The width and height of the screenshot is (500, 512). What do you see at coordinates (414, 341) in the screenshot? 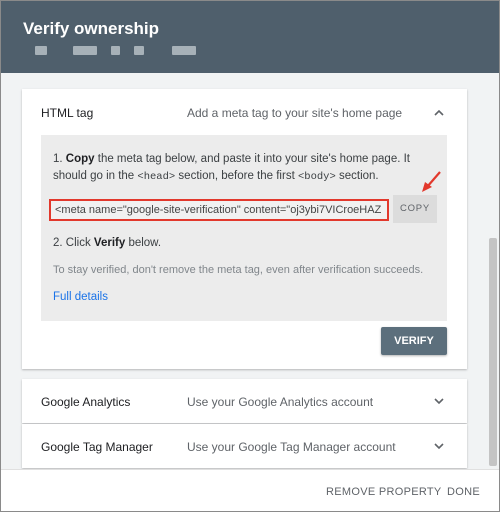
I see `verify-button: VERIFY` at bounding box center [414, 341].